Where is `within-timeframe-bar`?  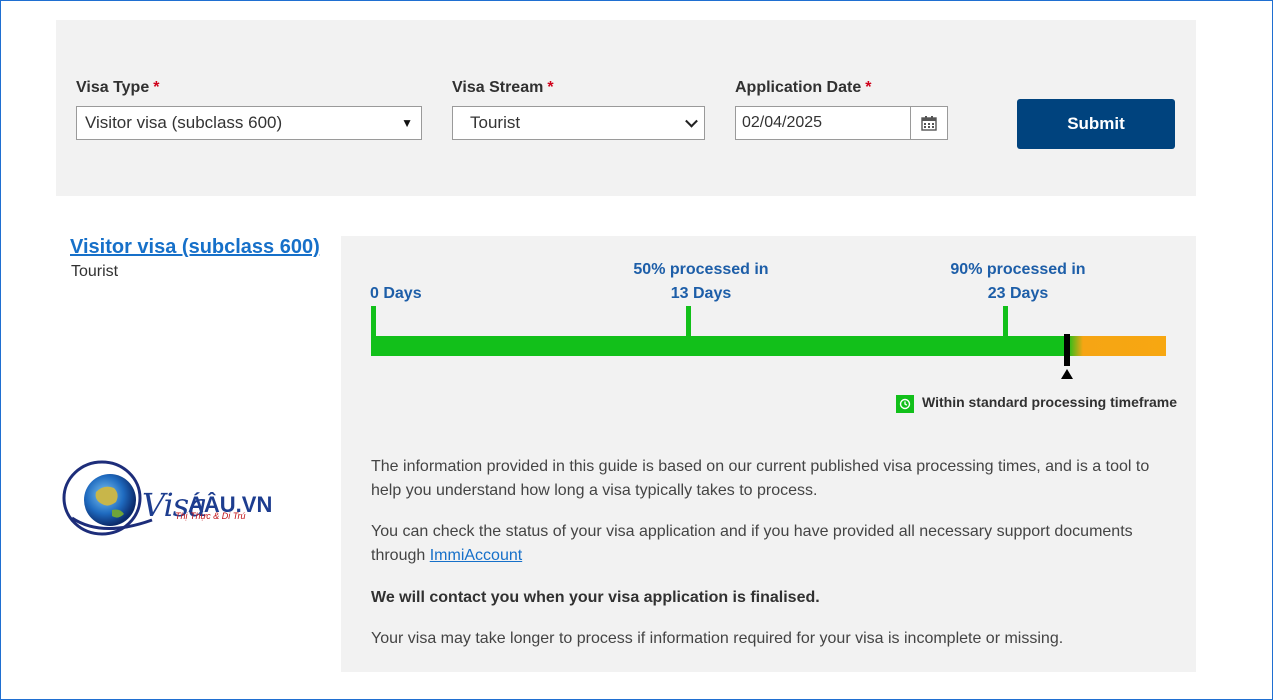 within-timeframe-bar is located at coordinates (719, 346).